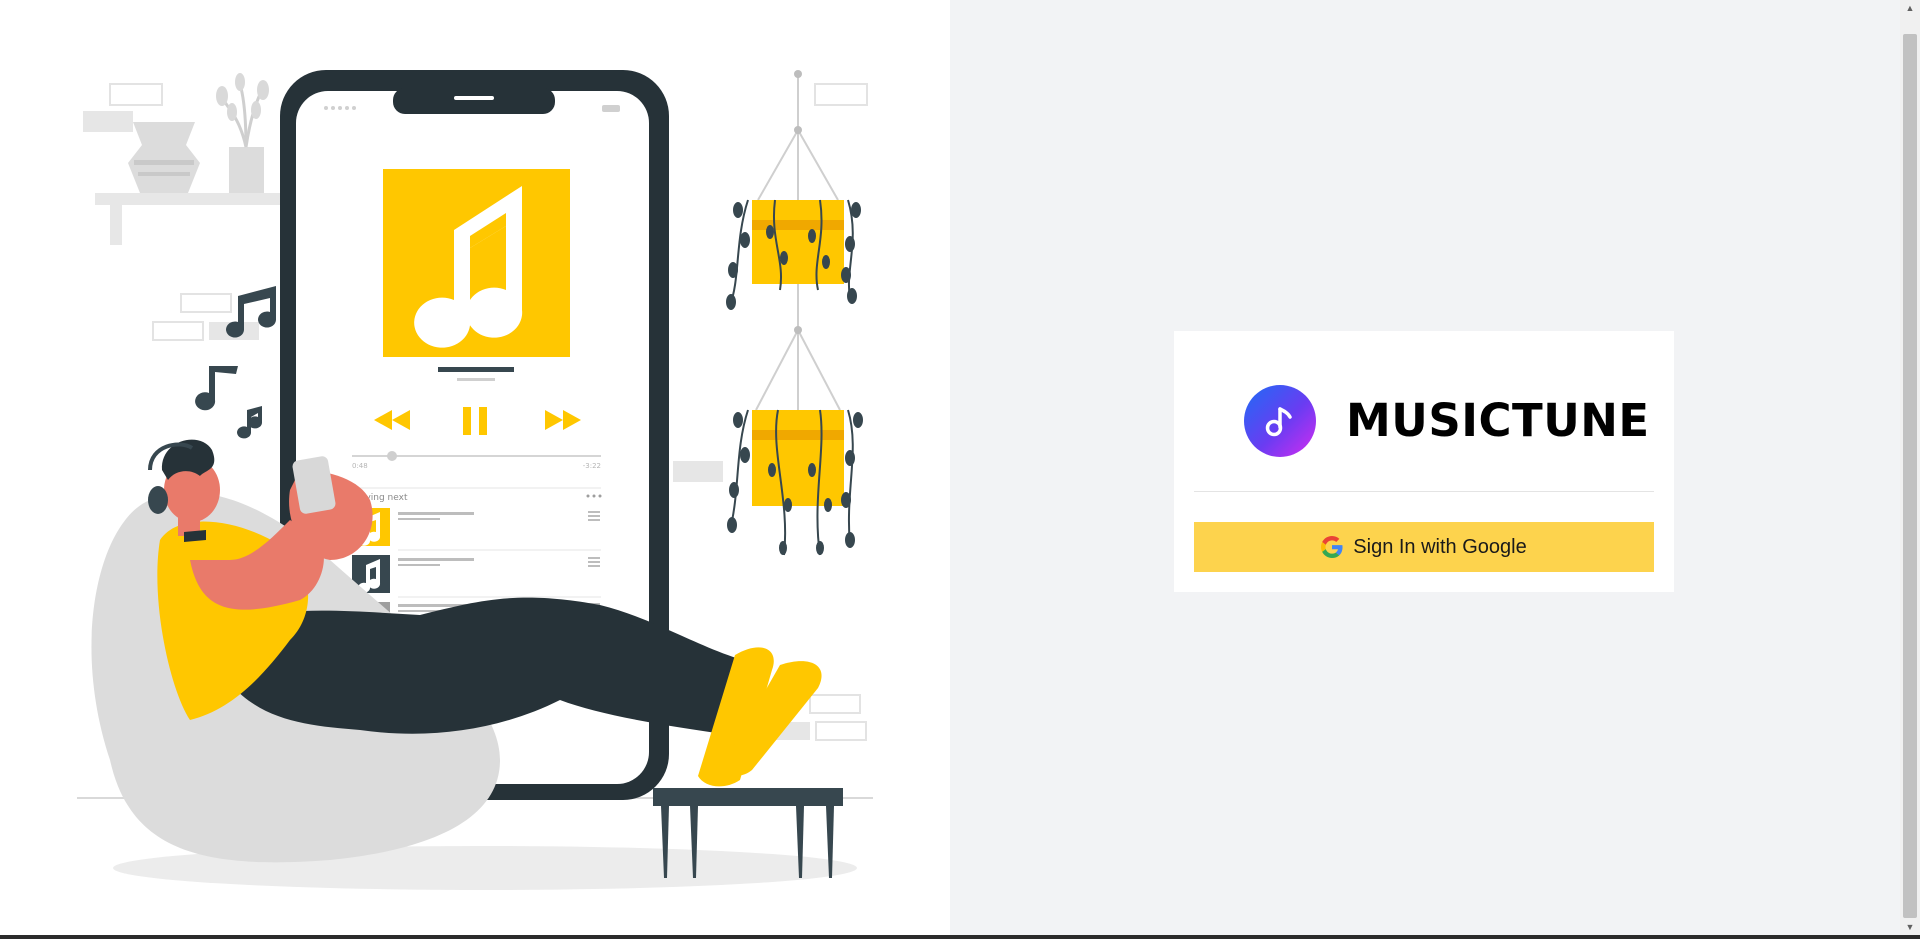 This screenshot has height=939, width=1920. I want to click on scroll-thumb, so click(1910, 476).